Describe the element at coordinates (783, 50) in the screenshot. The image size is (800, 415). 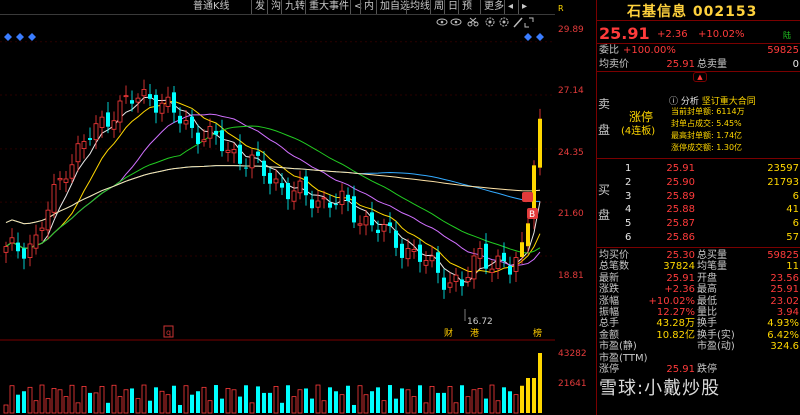
I see `weibi-number: 59825` at that location.